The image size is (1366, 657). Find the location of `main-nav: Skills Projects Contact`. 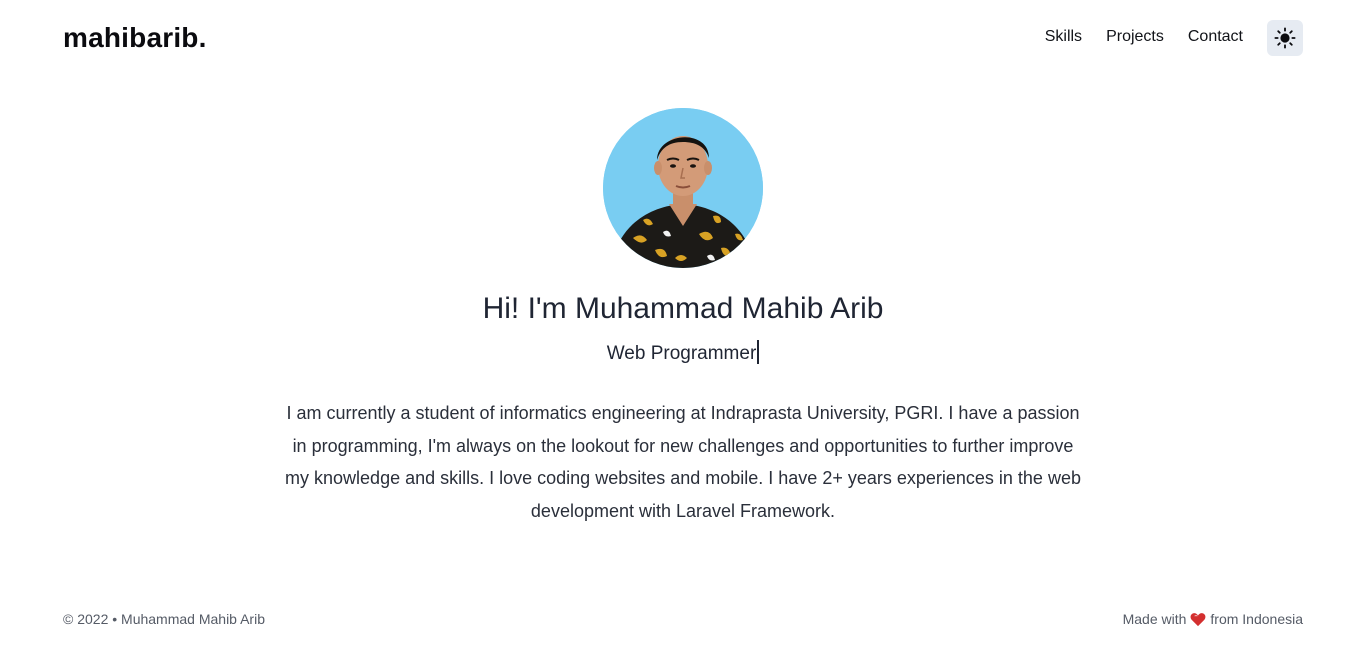

main-nav: Skills Projects Contact is located at coordinates (1144, 37).